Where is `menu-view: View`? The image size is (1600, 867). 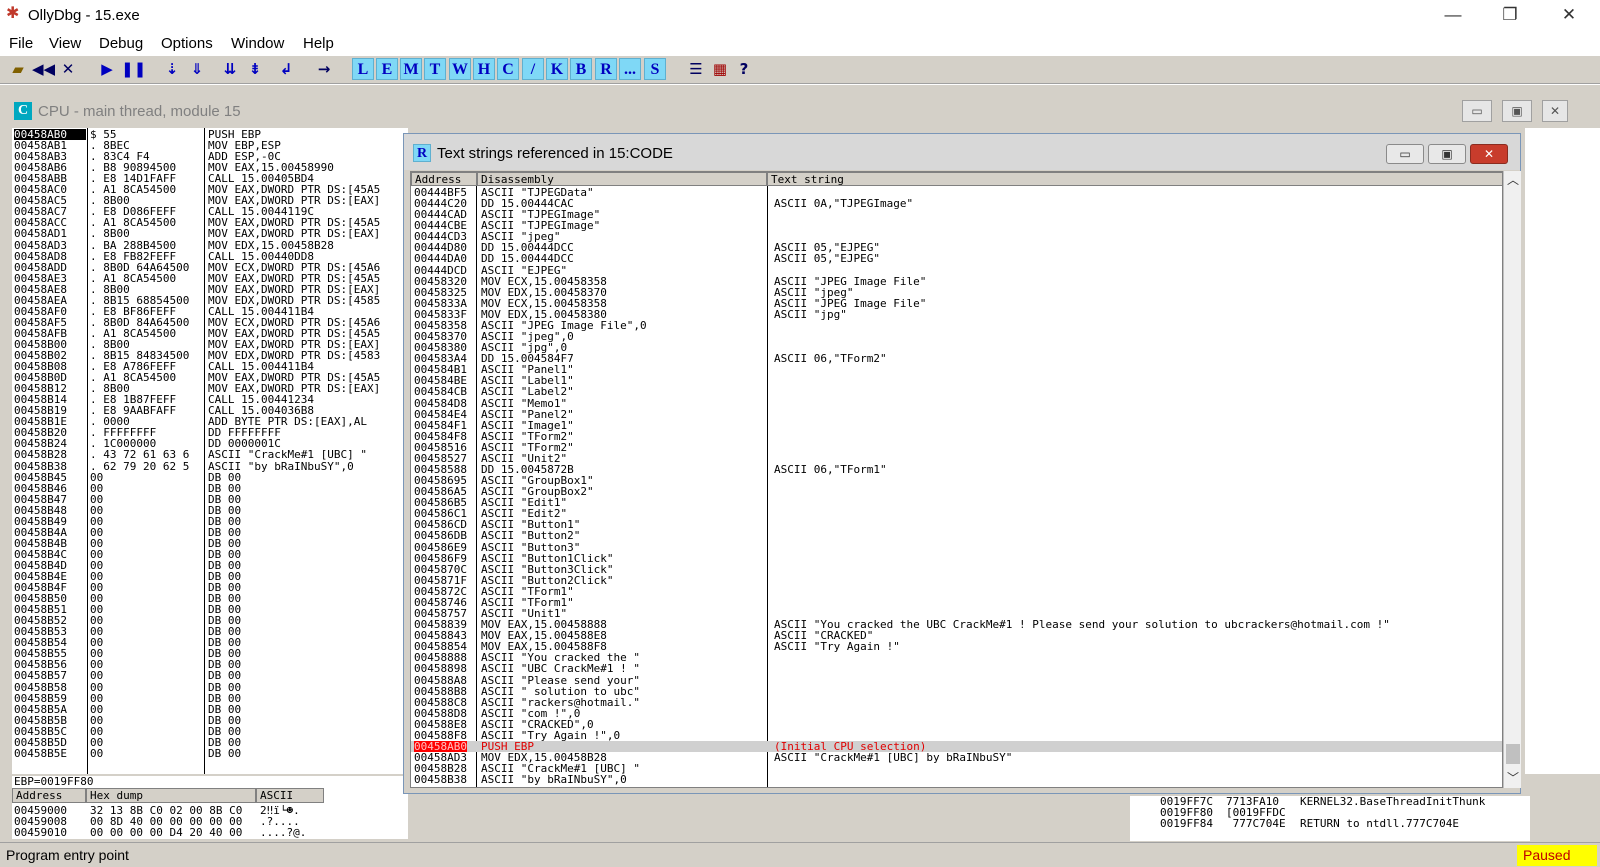
menu-view: View is located at coordinates (65, 43).